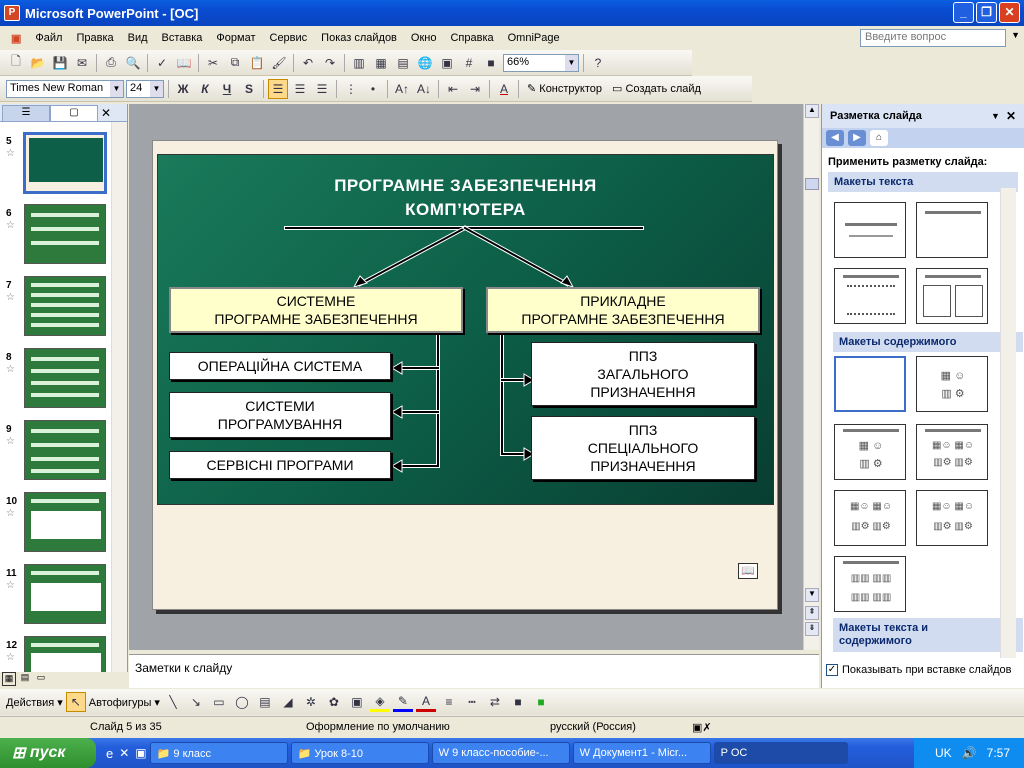 Image resolution: width=1024 pixels, height=768 pixels. I want to click on minimize-button: _, so click(963, 12).